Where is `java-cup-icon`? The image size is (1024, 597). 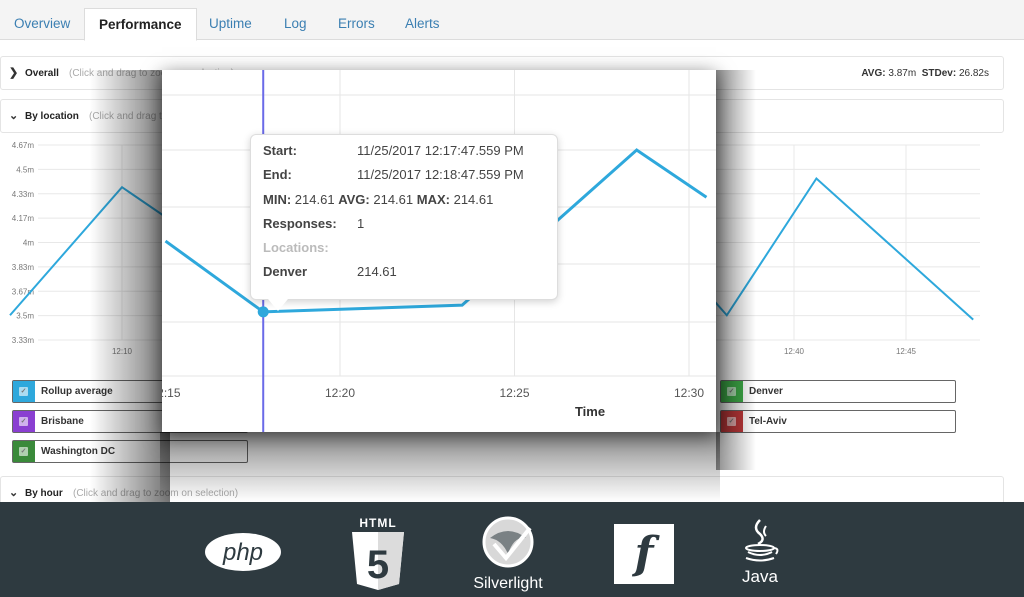
java-cup-icon is located at coordinates (762, 540).